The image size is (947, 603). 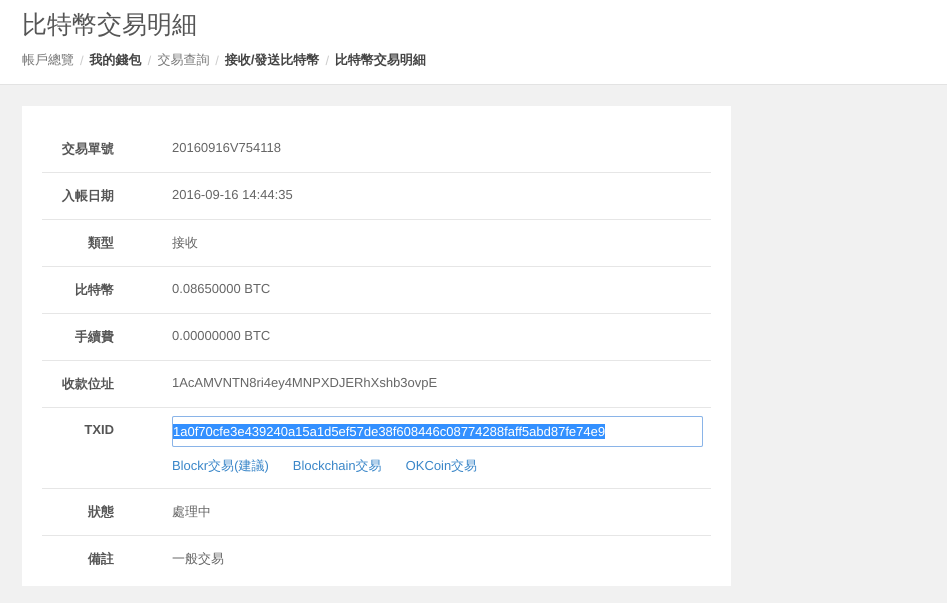 What do you see at coordinates (233, 195) in the screenshot?
I see `field-value: 2016-09-16 14:44:35` at bounding box center [233, 195].